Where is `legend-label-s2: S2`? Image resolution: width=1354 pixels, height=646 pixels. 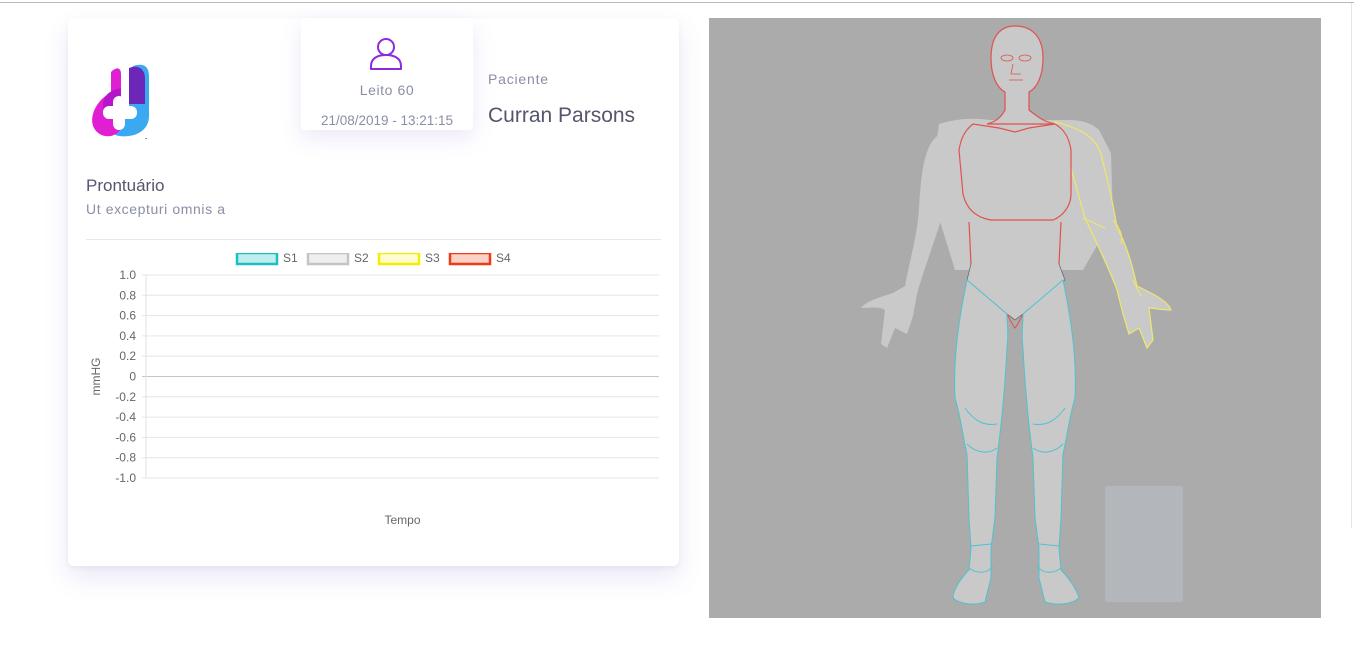
legend-label-s2: S2 is located at coordinates (361, 259).